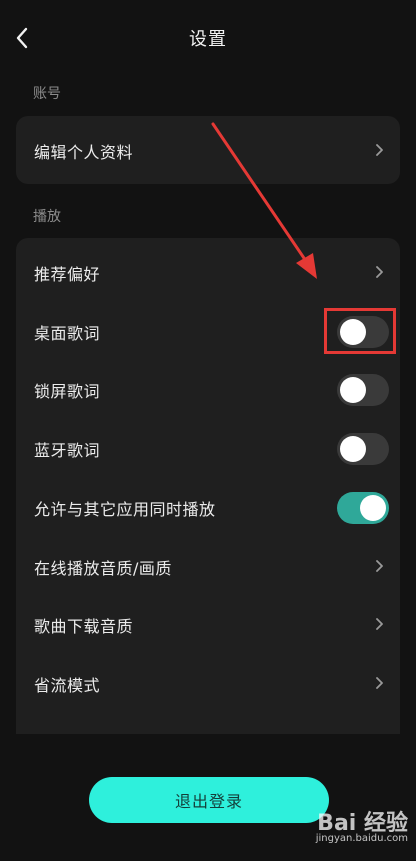 This screenshot has width=416, height=861. I want to click on row-allow-concurrent-playback: 允许与其它应用同时播放, so click(208, 507).